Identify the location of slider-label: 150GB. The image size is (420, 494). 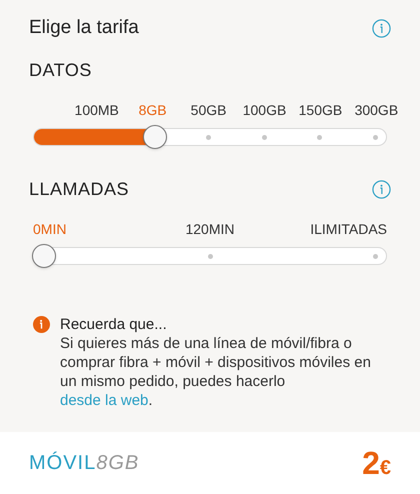
(320, 110).